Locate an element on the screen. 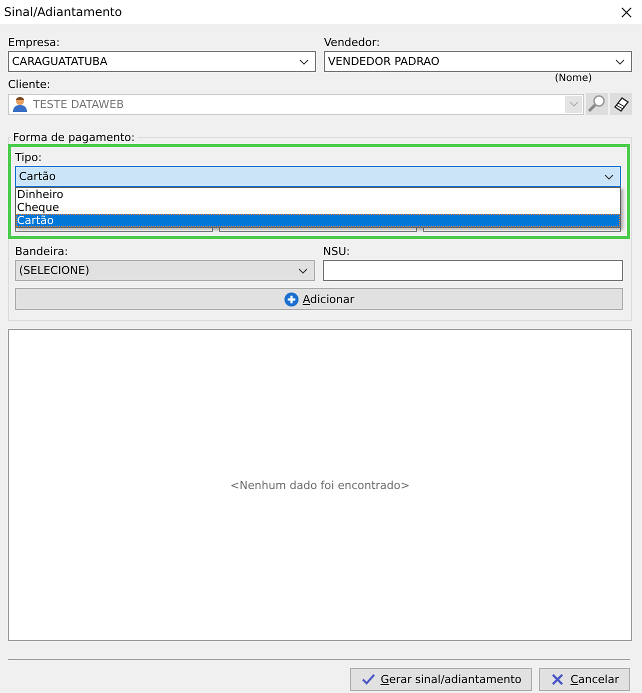 The width and height of the screenshot is (642, 693). field-label: Empresa: is located at coordinates (34, 43).